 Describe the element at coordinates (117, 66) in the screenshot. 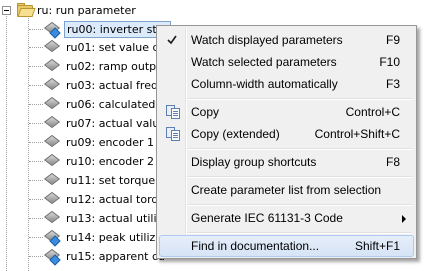

I see `tree-item-label: ru02: ramp output` at that location.